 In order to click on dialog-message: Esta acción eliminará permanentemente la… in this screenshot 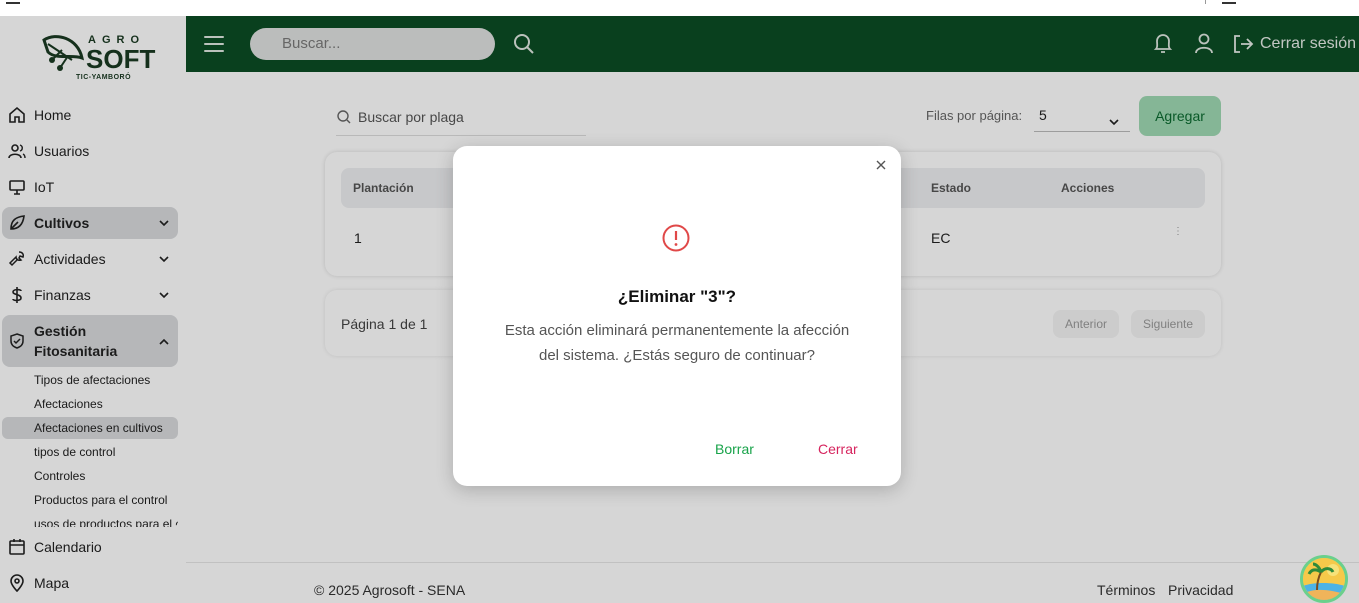, I will do `click(677, 343)`.